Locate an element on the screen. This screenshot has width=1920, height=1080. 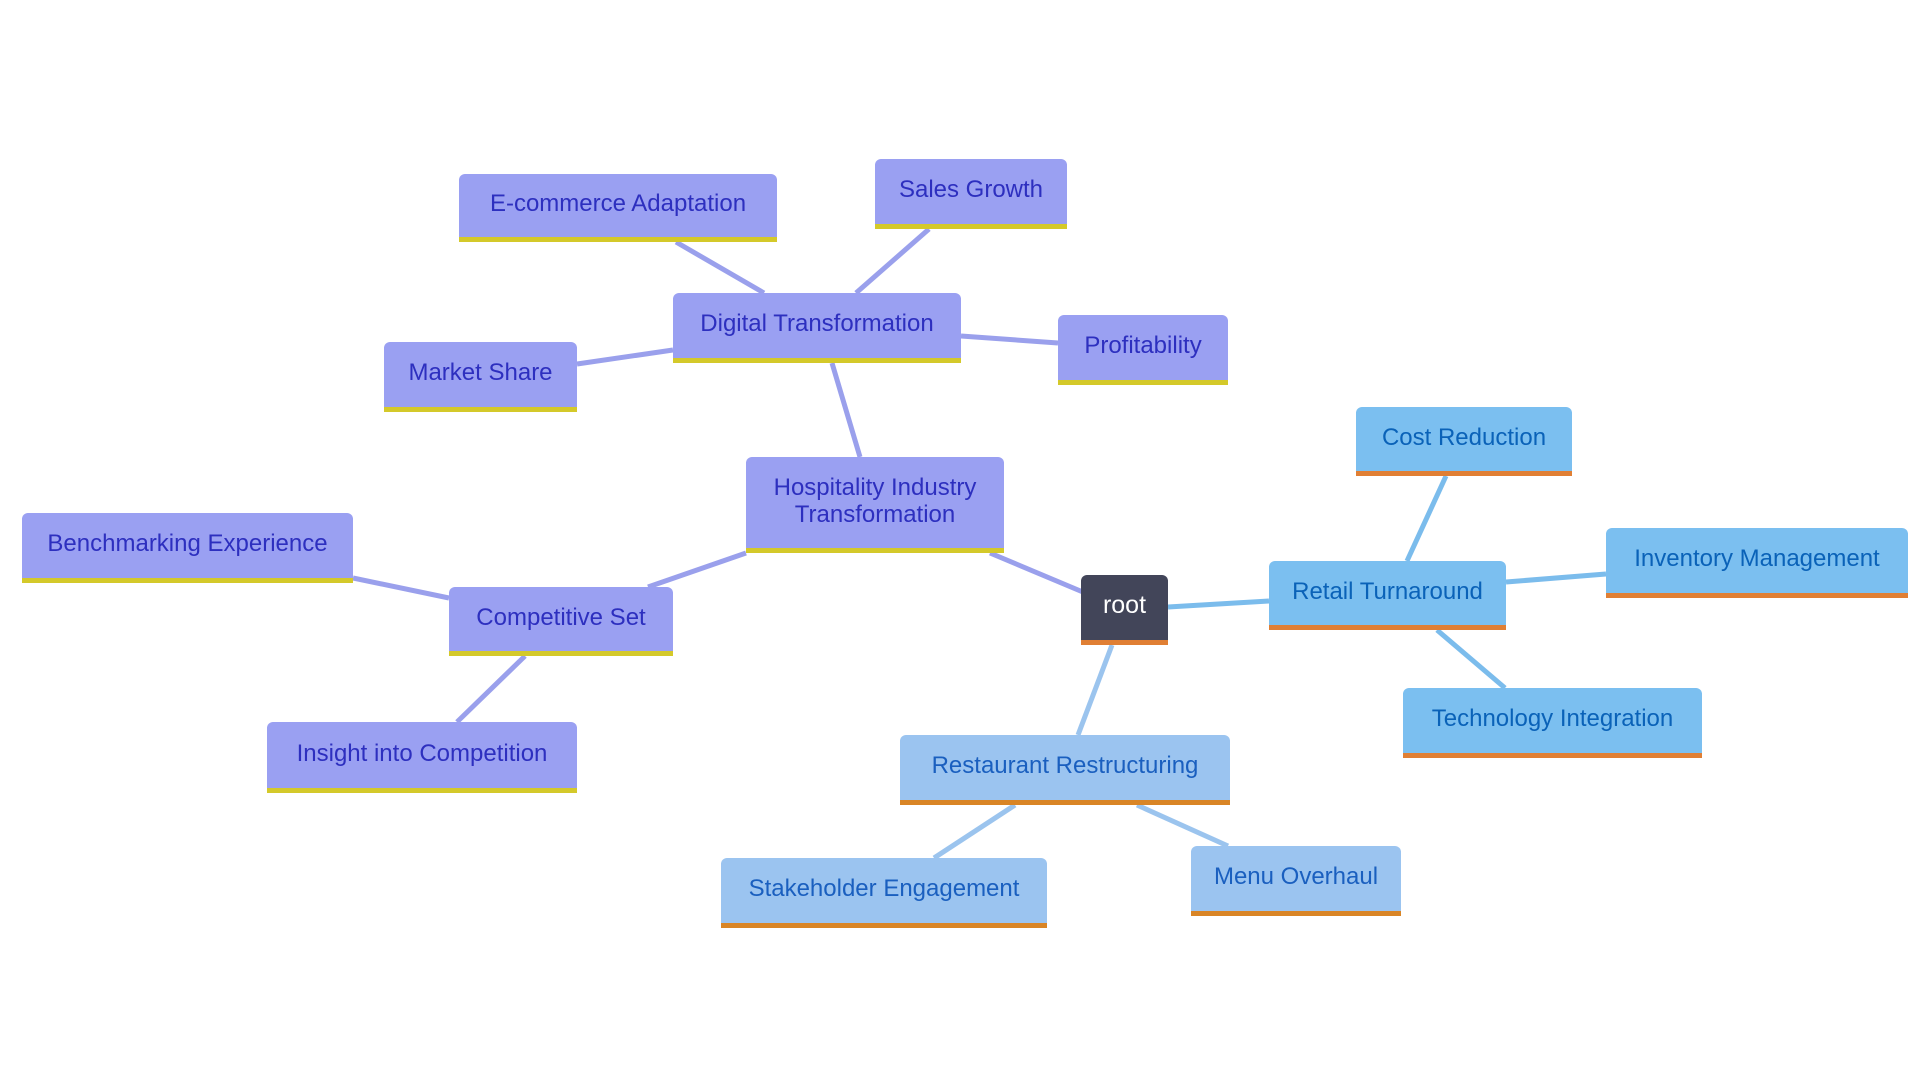
edge-digital-ecommerce is located at coordinates (720, 267).